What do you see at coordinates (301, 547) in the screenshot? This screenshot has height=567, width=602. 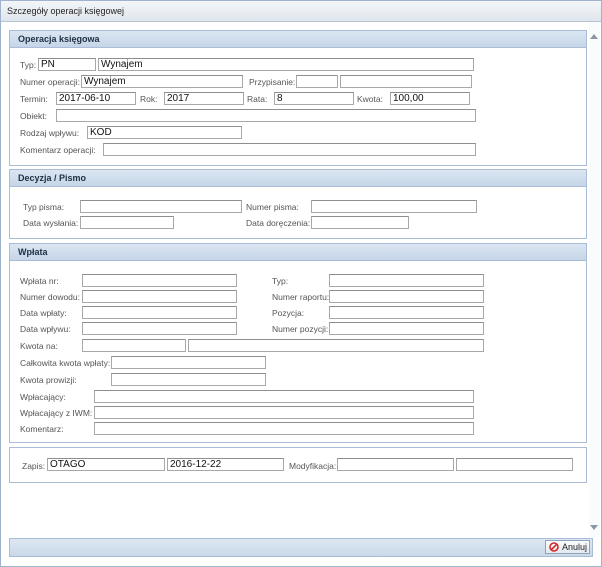 I see `footer-bar: Anuluj` at bounding box center [301, 547].